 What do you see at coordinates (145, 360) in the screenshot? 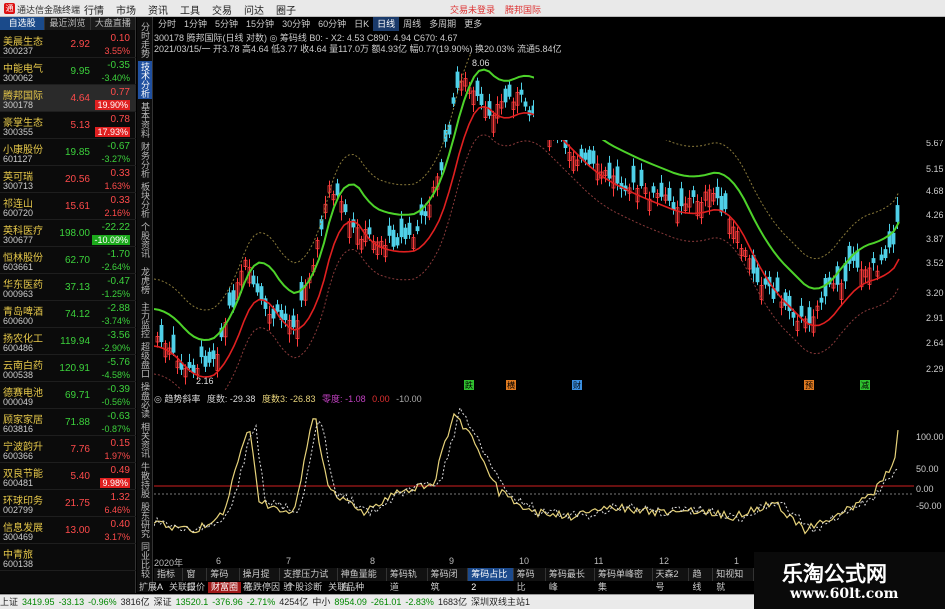
I see `vtab-8: 超级盘口` at bounding box center [145, 360].